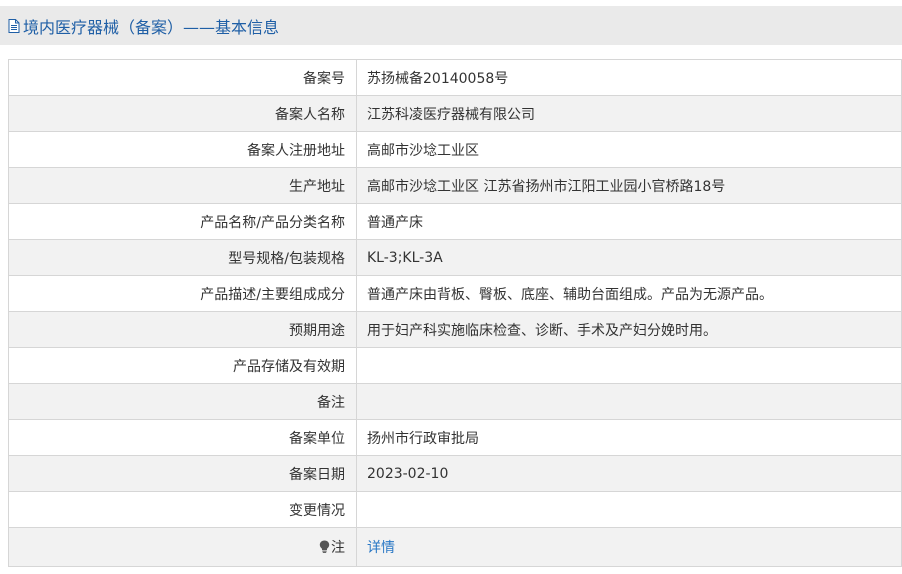 This screenshot has height=574, width=902. What do you see at coordinates (182, 365) in the screenshot?
I see `field-label: 产品存储及有效期` at bounding box center [182, 365].